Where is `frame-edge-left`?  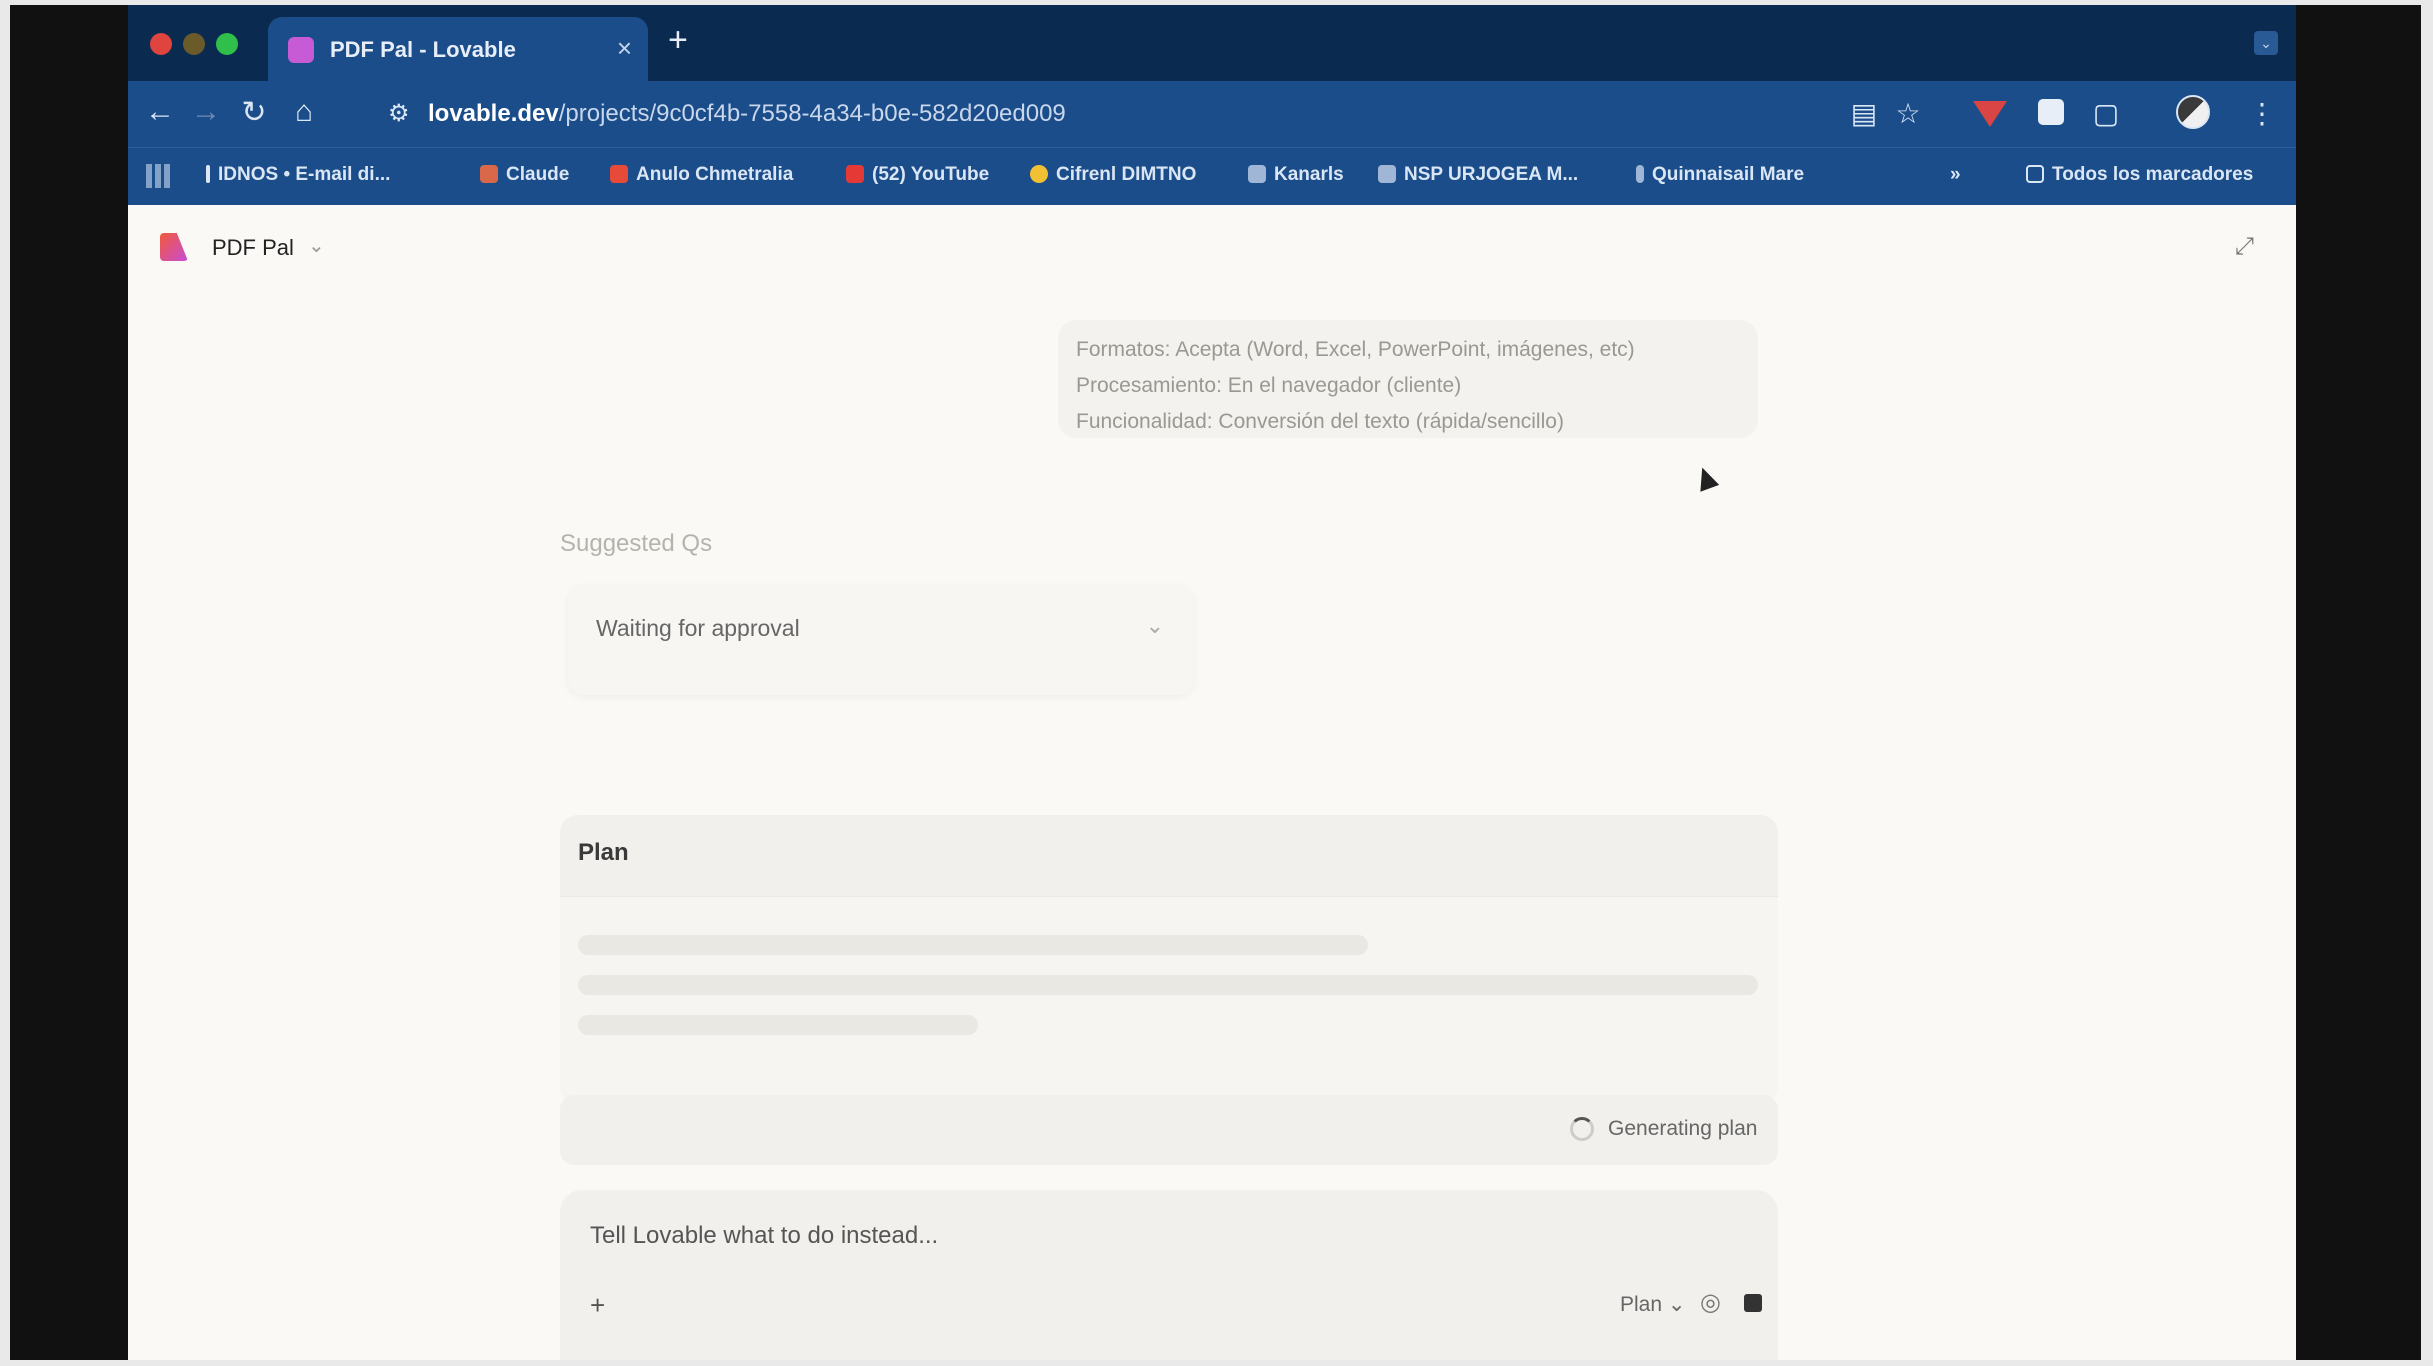
frame-edge-left is located at coordinates (5, 683).